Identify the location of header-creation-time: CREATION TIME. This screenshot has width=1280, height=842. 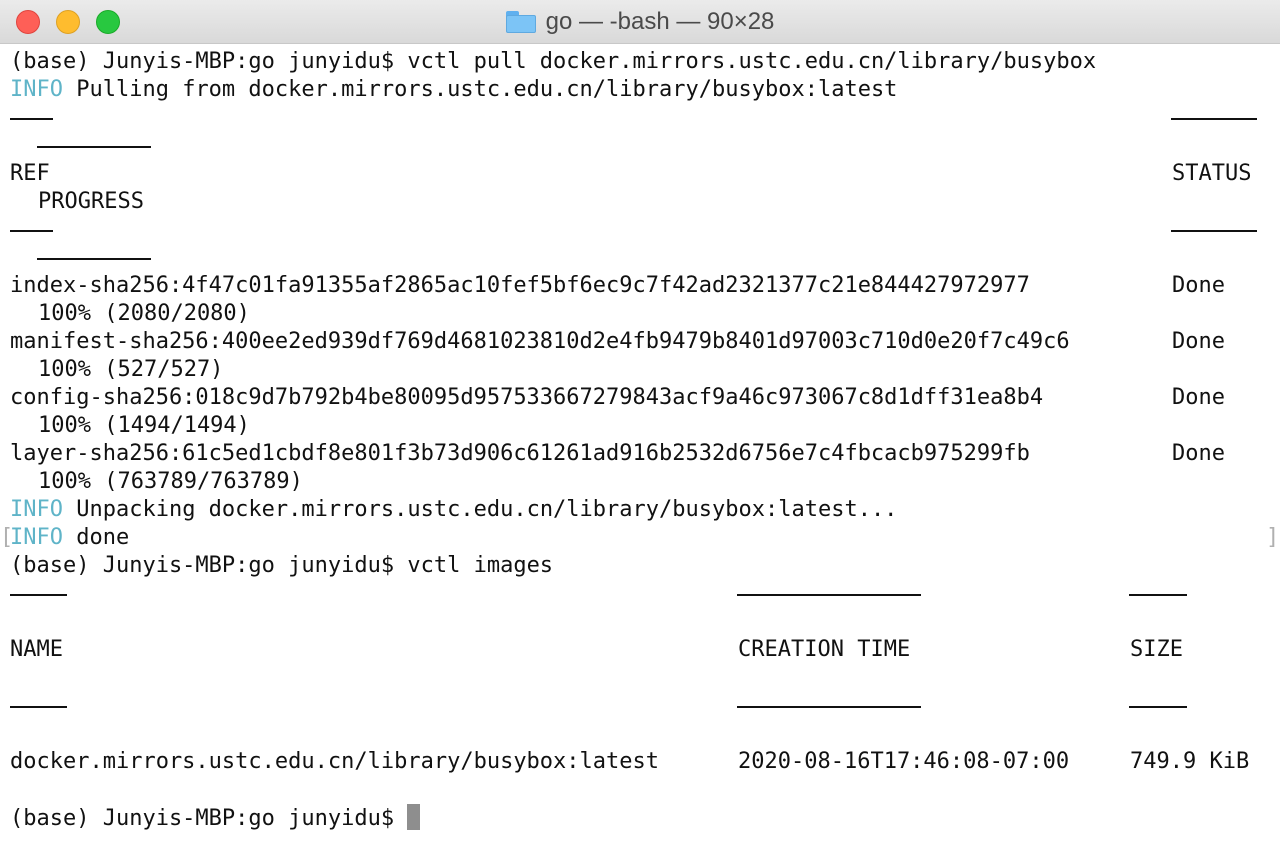
(824, 649).